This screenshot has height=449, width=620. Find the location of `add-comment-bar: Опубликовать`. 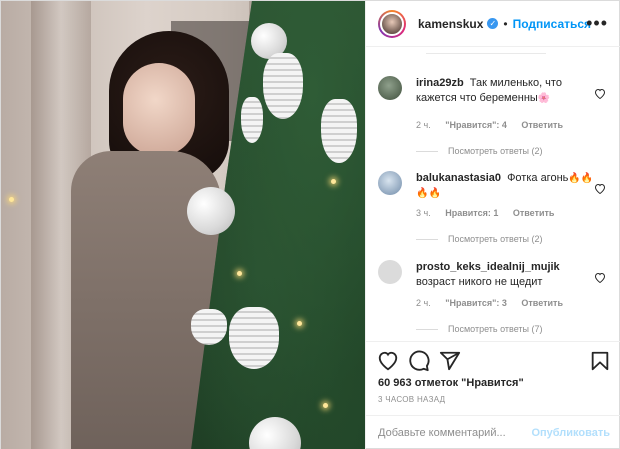

add-comment-bar: Опубликовать is located at coordinates (493, 432).